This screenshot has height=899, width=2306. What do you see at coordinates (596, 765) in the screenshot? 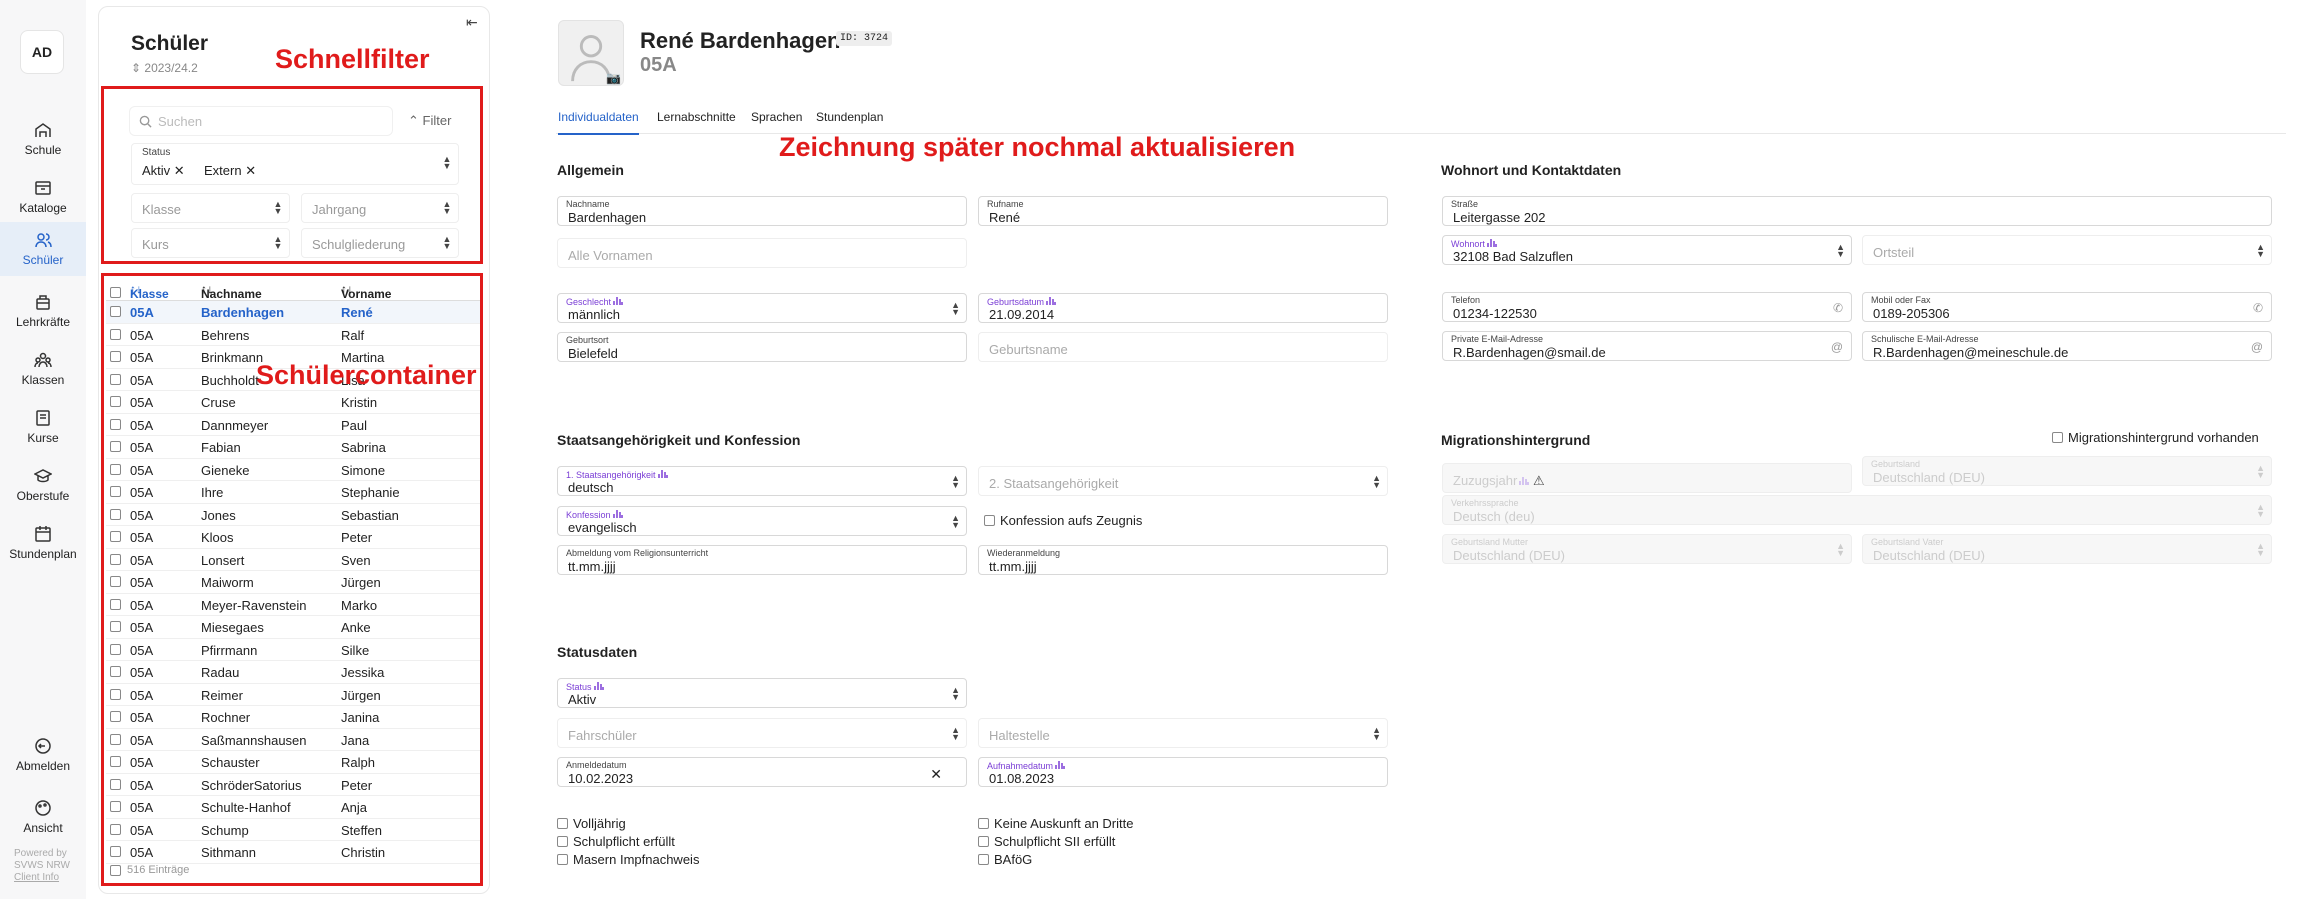
I see `field-label: Anmeldedatum` at bounding box center [596, 765].